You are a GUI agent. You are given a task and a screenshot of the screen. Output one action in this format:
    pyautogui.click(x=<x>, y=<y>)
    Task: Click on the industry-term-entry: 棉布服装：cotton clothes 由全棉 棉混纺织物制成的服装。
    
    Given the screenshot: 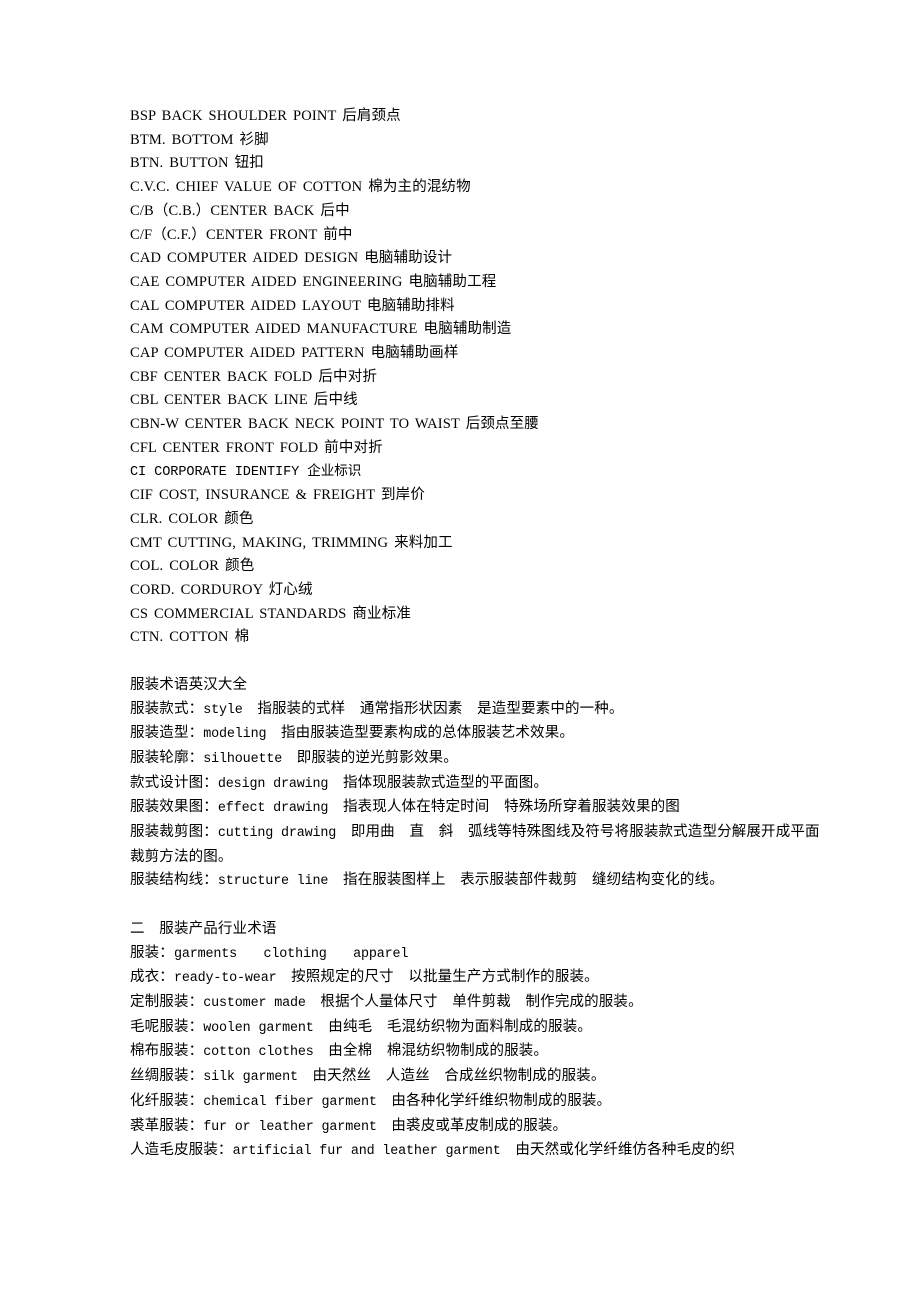 What is the action you would take?
    pyautogui.click(x=480, y=1052)
    